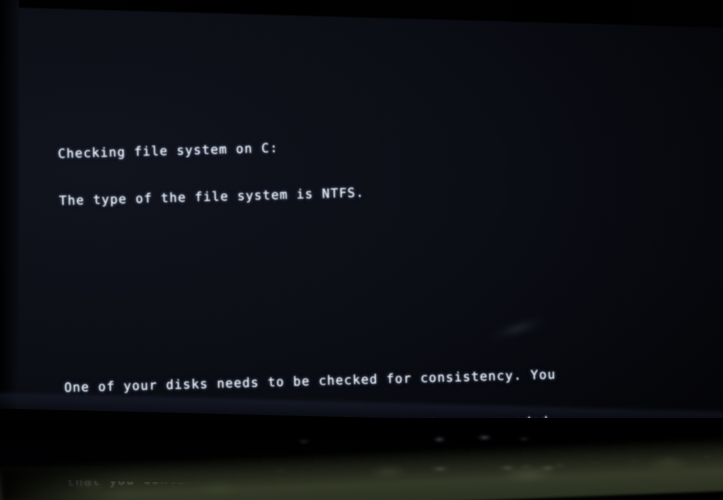 This screenshot has width=723, height=500. What do you see at coordinates (168, 151) in the screenshot?
I see `console-line-checking-filesystem: Checking file system on C:` at bounding box center [168, 151].